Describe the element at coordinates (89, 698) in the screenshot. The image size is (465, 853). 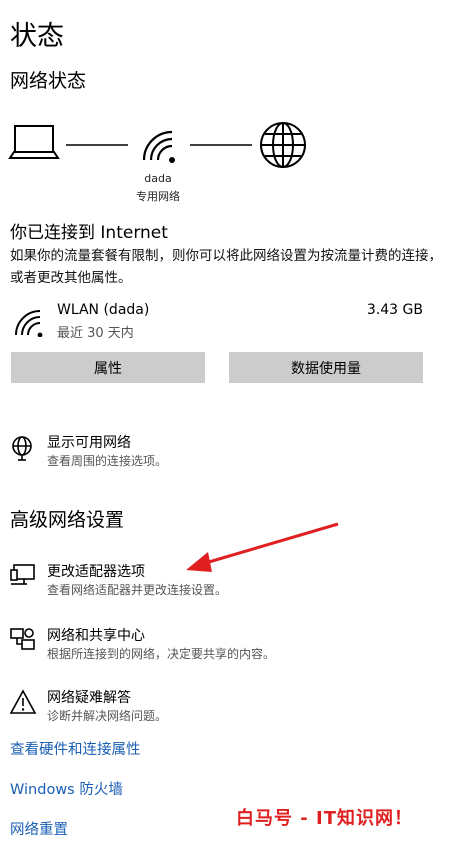
I see `advanced-item-title: 网络疑难解答` at that location.